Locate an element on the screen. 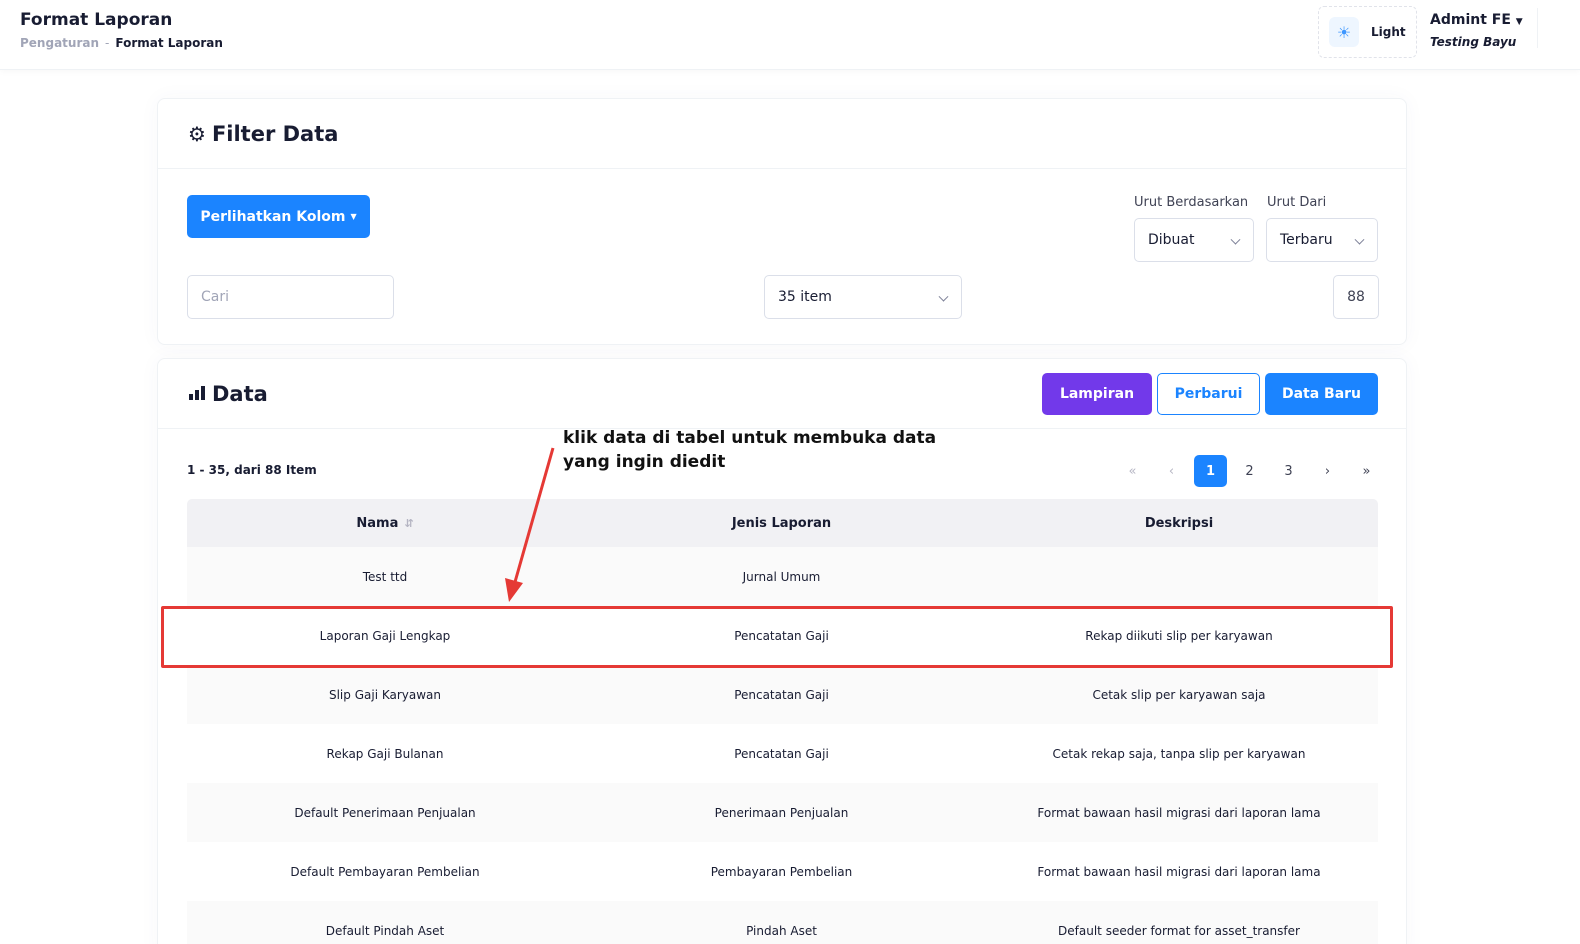  page-title: Format Laporan is located at coordinates (96, 20).